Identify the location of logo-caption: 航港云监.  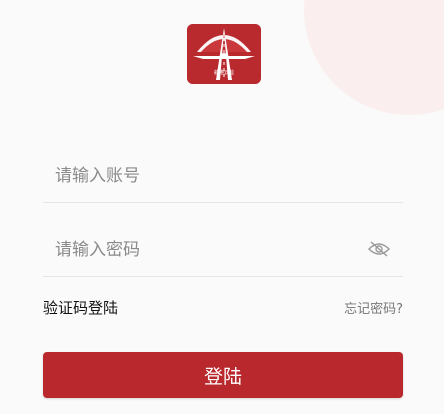
(224, 72).